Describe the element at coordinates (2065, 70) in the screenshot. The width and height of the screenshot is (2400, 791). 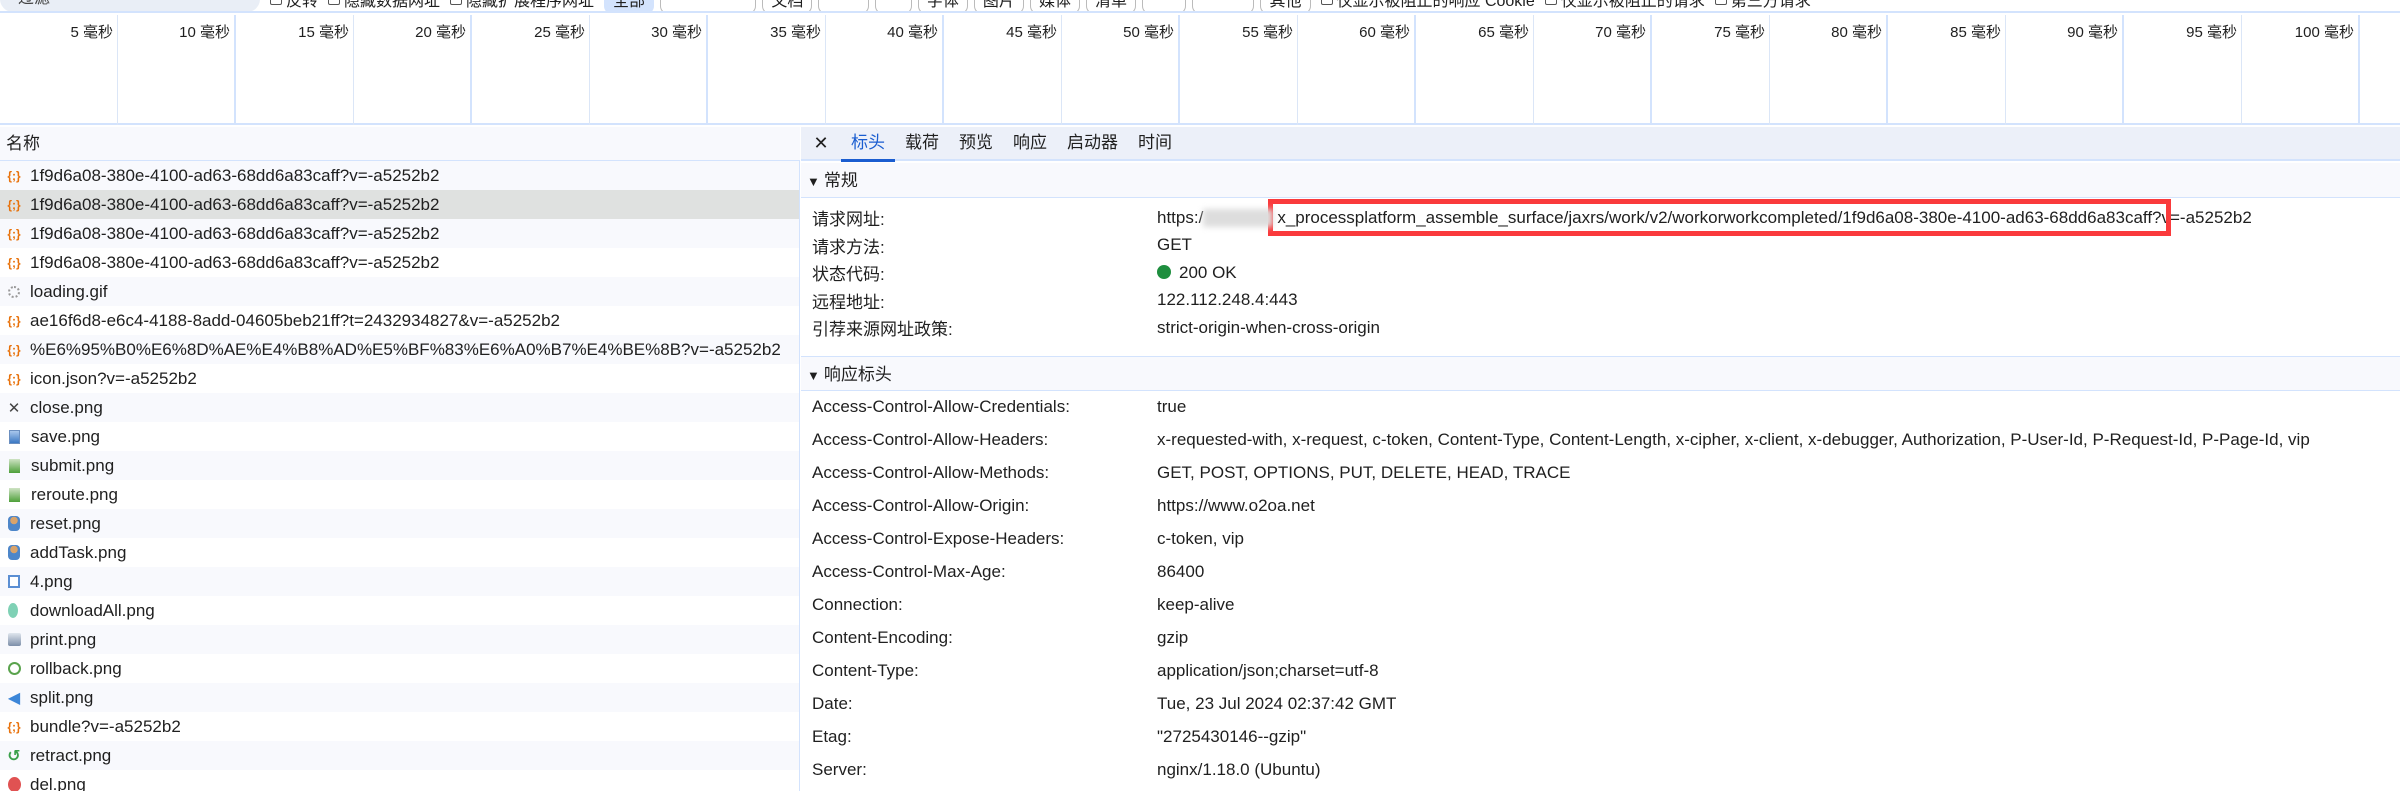
I see `timeline-tick: 90 毫秒` at that location.